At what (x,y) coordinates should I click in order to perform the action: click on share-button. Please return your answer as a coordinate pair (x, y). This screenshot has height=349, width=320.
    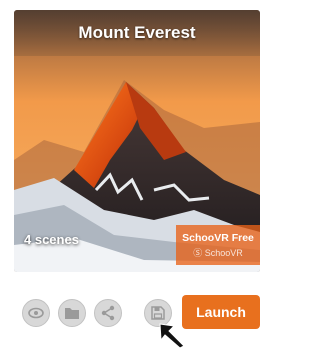
    Looking at the image, I should click on (108, 313).